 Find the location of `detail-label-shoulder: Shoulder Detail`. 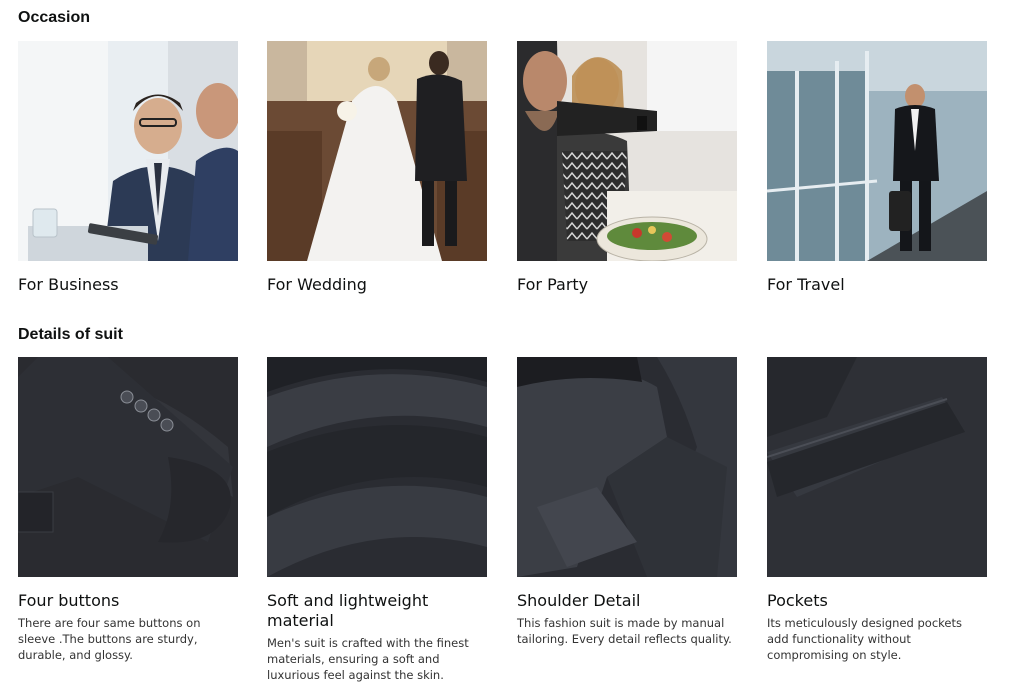

detail-label-shoulder: Shoulder Detail is located at coordinates (579, 600).